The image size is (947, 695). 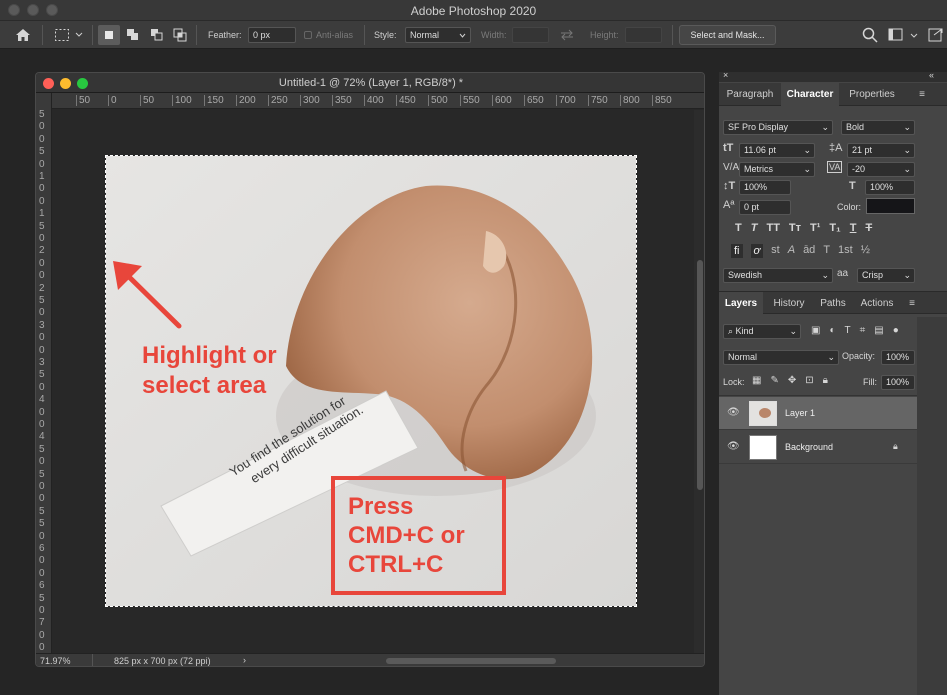 I want to click on search-icon, so click(x=870, y=35).